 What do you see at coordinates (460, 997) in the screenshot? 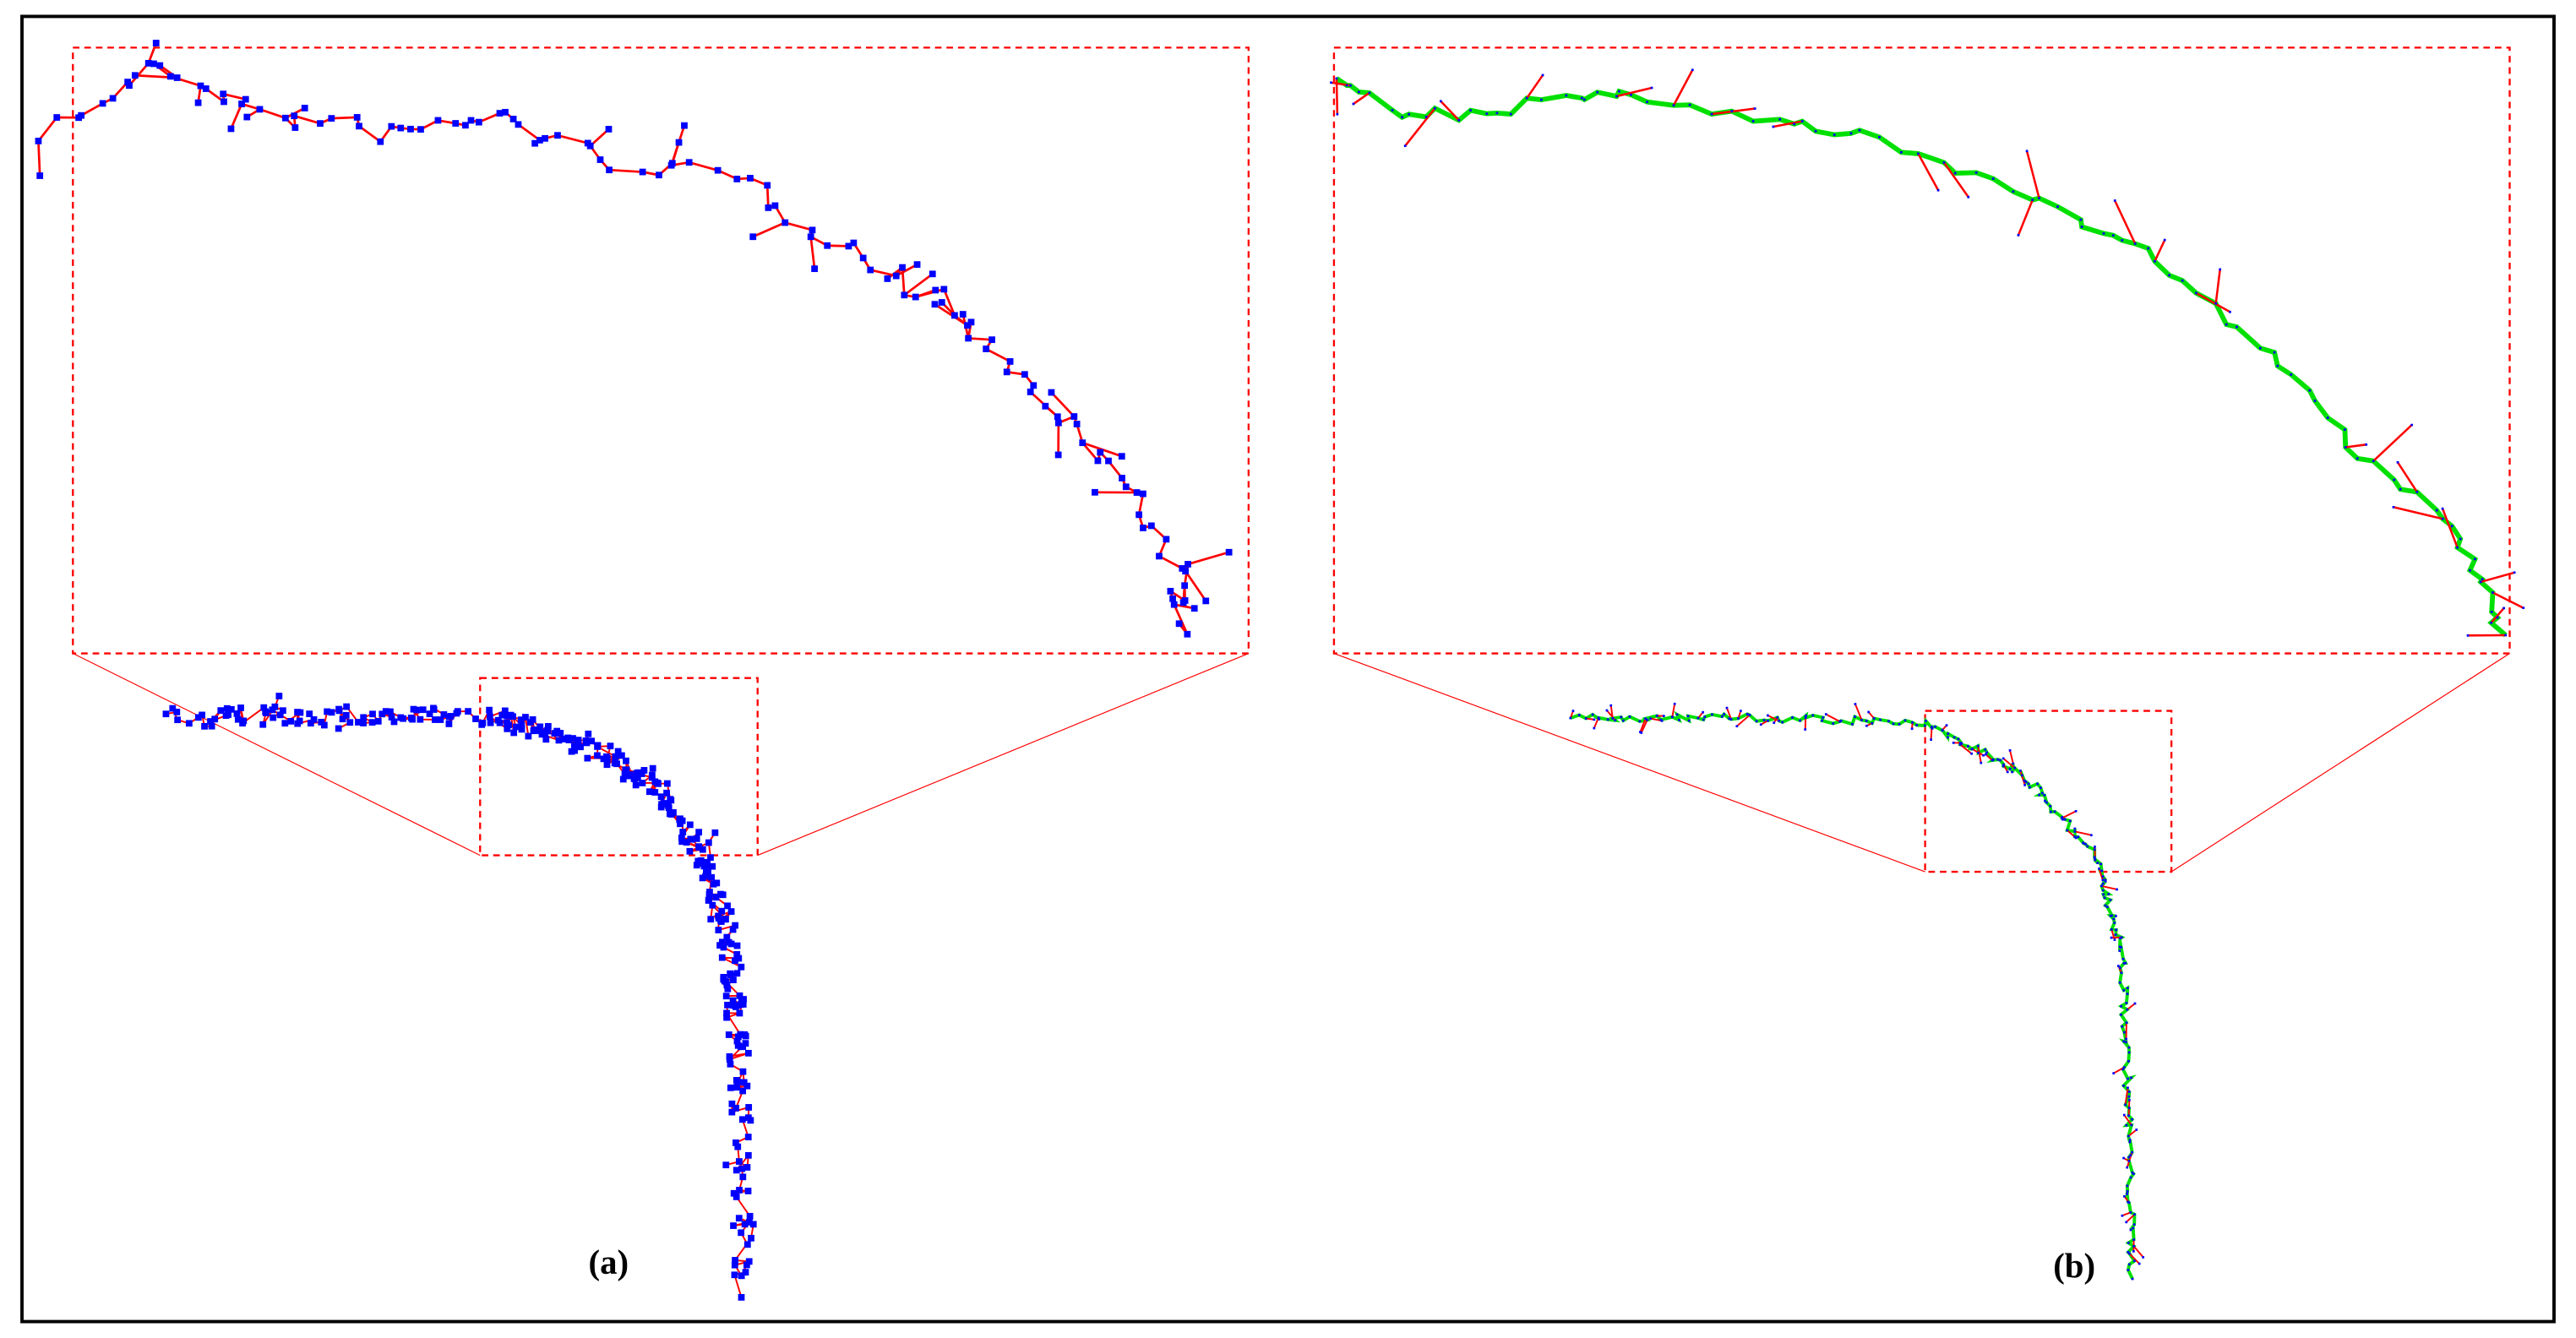
I see `point-cloud` at bounding box center [460, 997].